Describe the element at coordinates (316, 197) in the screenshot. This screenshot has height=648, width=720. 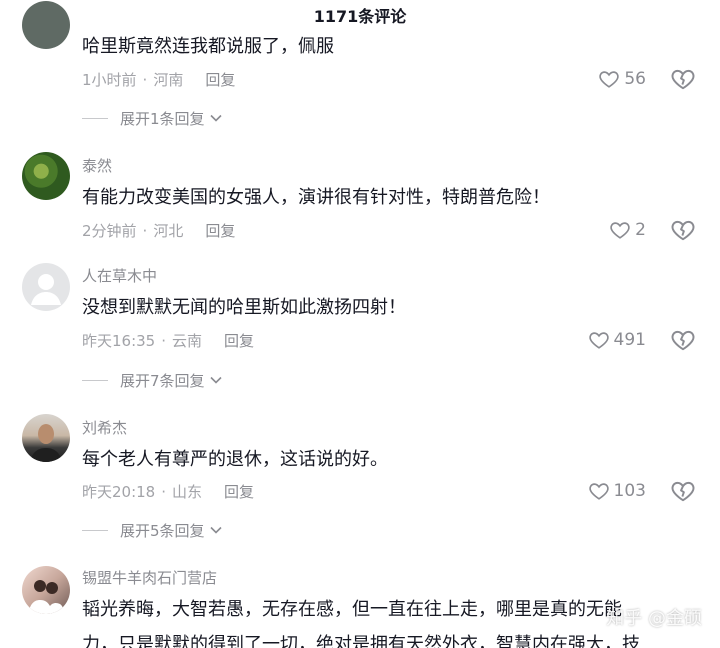
I see `comment-text: 有能力改变美国的女强人，演讲很有针对性，特朗普危险！` at that location.